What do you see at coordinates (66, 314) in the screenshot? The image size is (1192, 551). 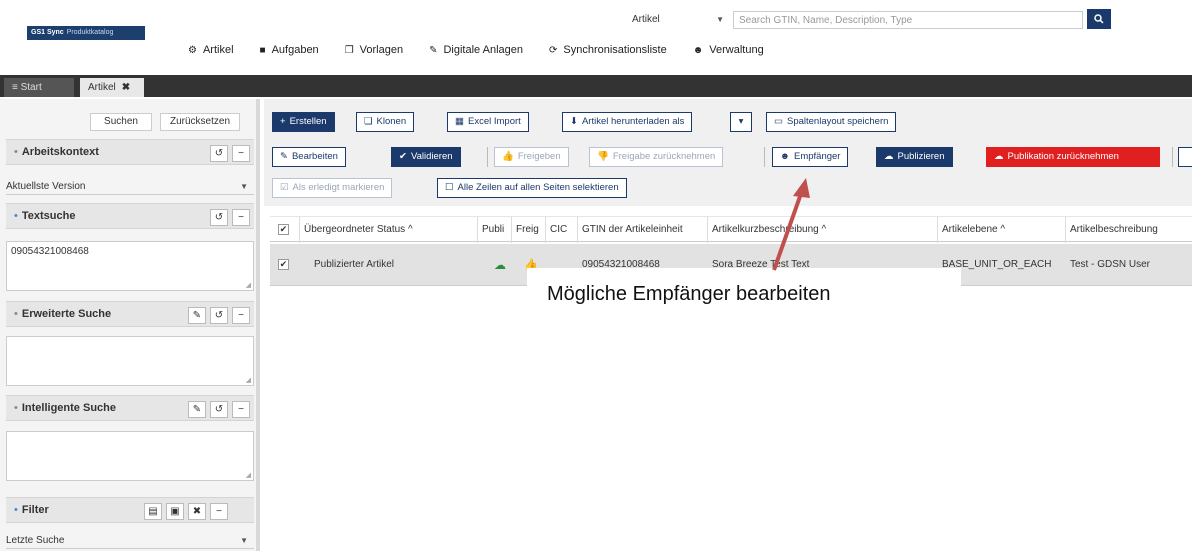 I see `panel-title-text: Erweiterte Suche` at bounding box center [66, 314].